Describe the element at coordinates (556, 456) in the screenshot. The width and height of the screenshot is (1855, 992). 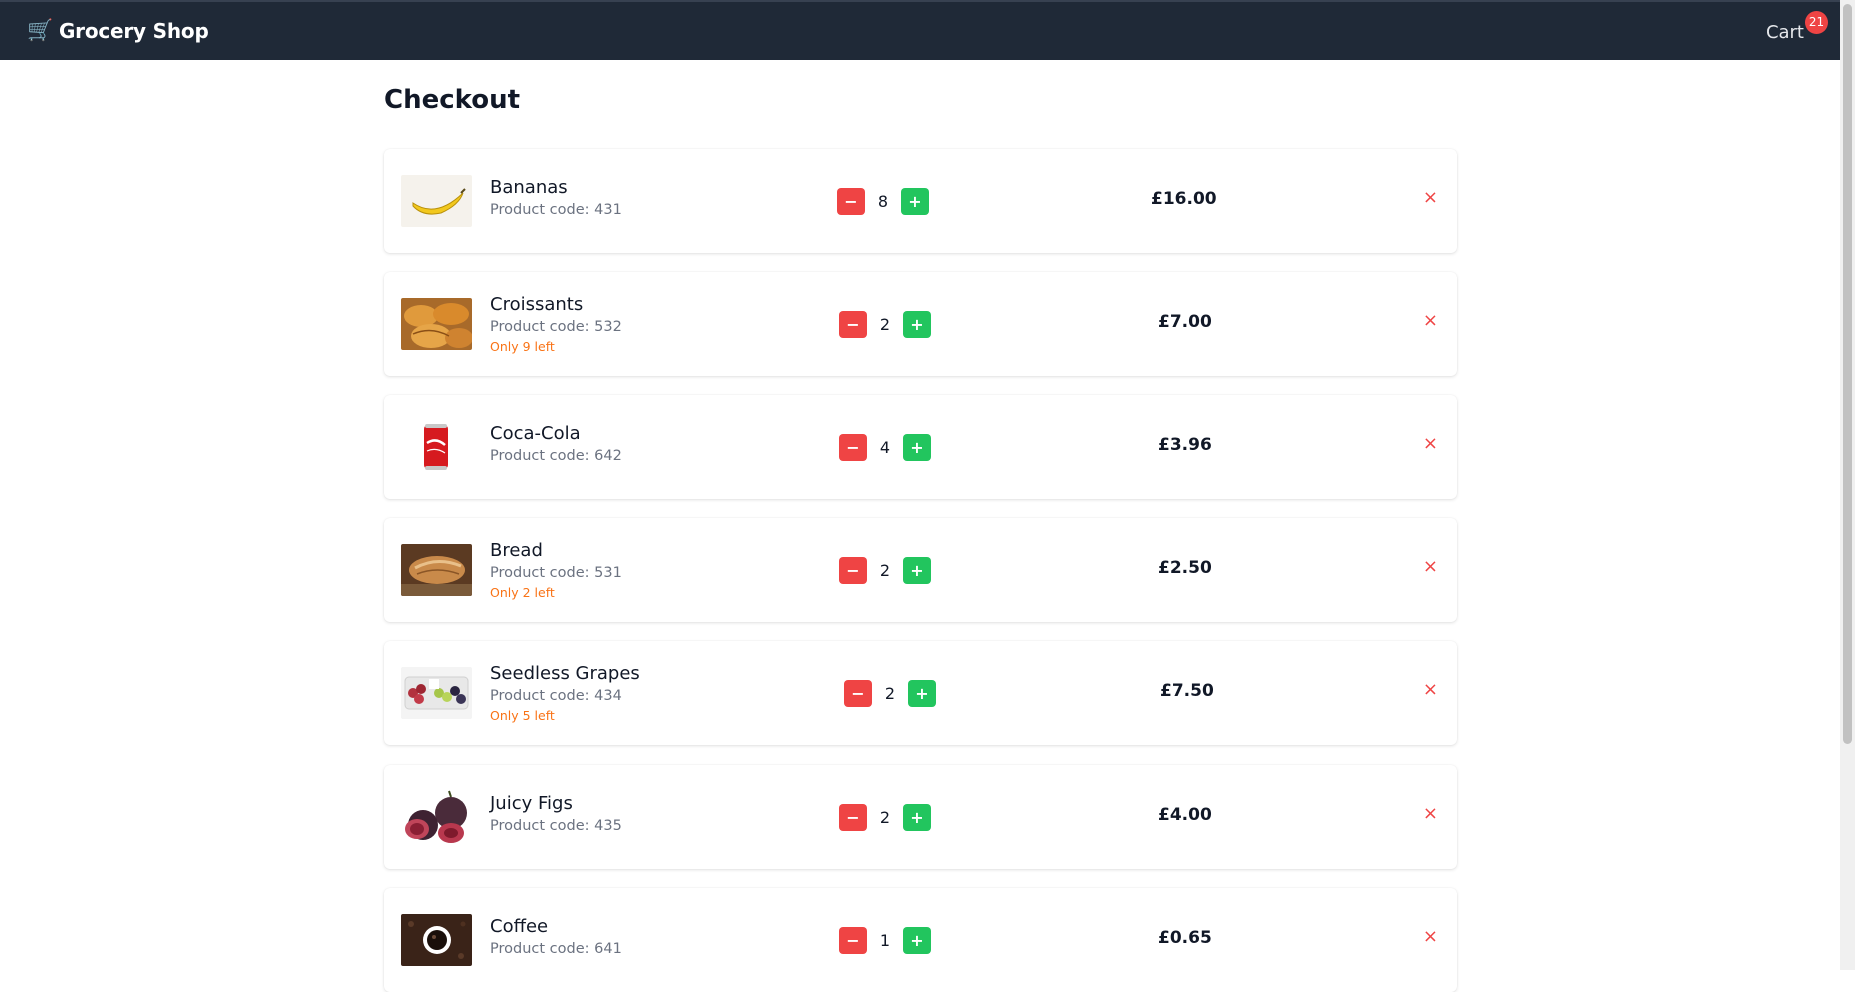
I see `product-code: Product code: 642` at that location.